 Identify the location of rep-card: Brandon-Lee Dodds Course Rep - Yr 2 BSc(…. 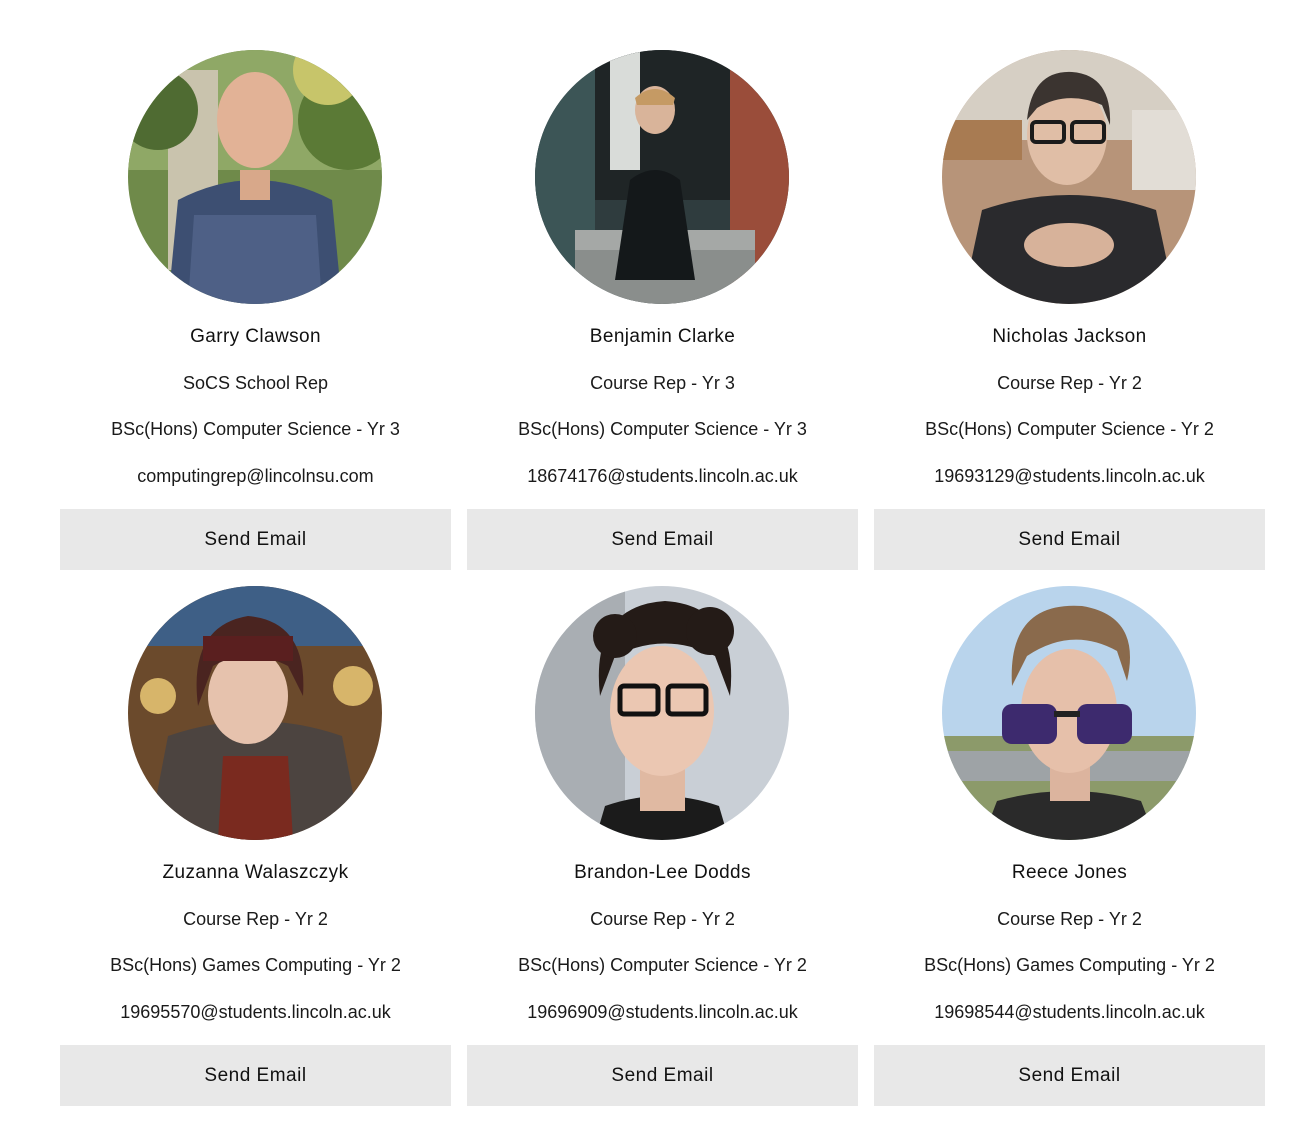
(662, 846).